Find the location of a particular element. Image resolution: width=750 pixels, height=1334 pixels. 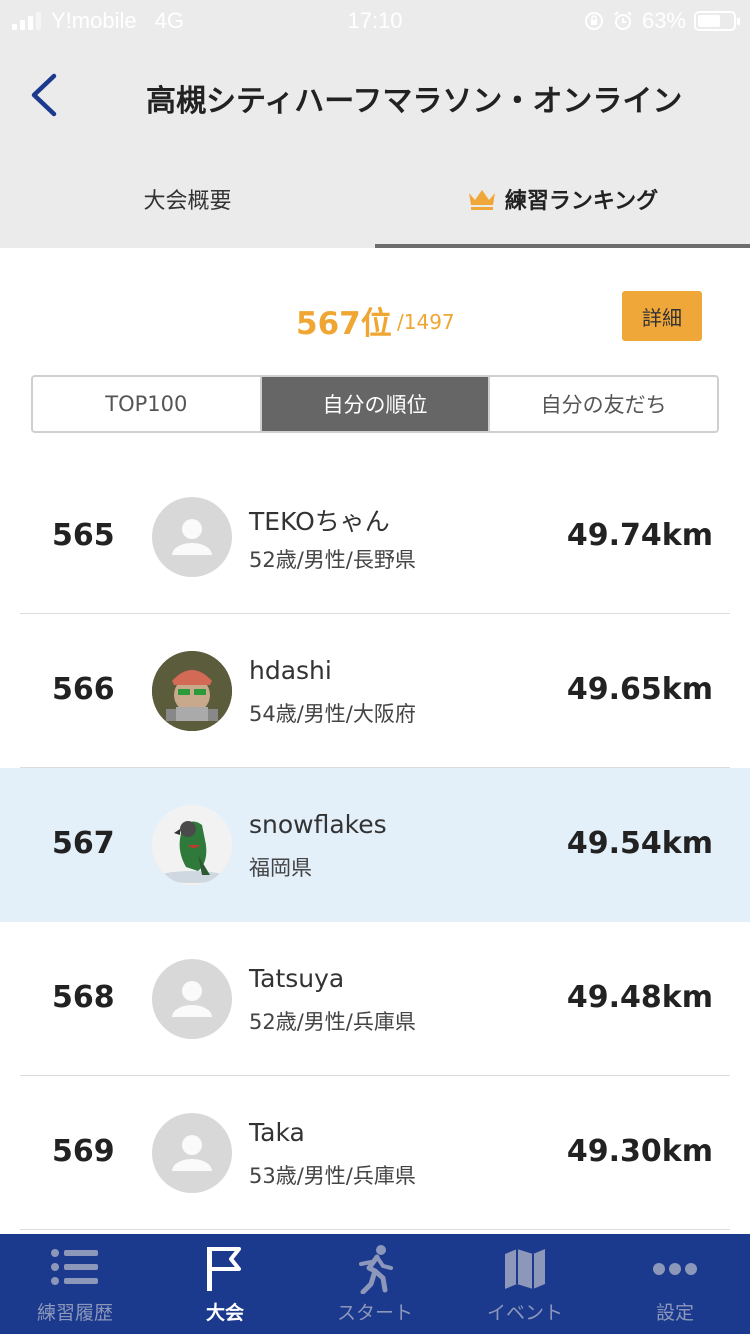

bottom-nav: 練習履歴 大会 スタート イベント 設定 is located at coordinates (375, 1284).